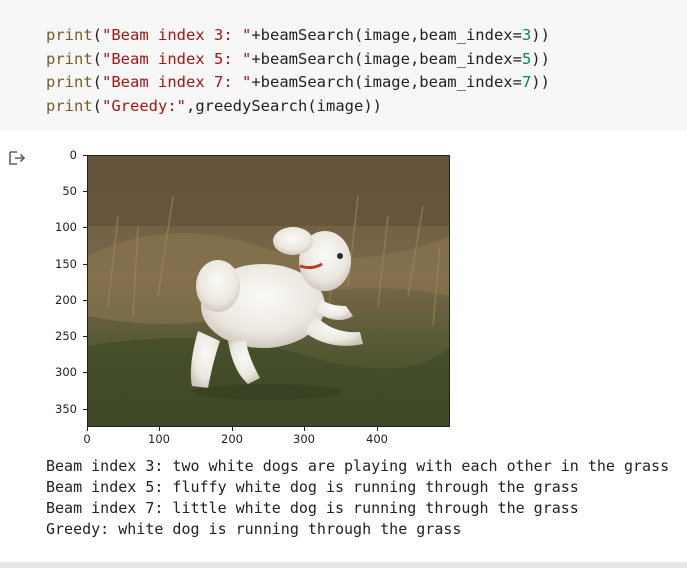  I want to click on y-tick-label: 150, so click(66, 264).